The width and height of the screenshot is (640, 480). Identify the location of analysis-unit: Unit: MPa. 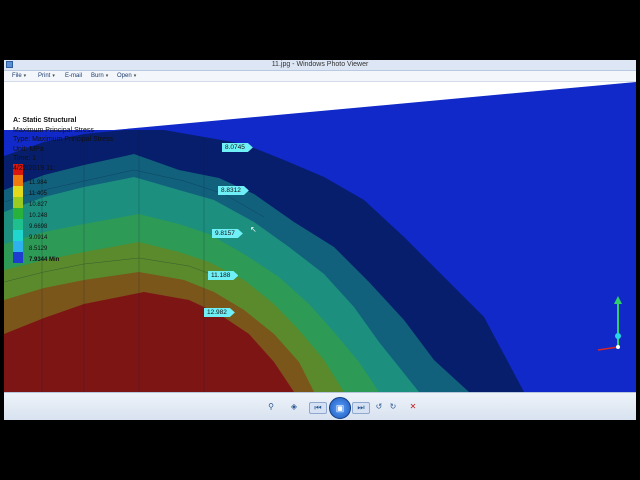
(28, 149).